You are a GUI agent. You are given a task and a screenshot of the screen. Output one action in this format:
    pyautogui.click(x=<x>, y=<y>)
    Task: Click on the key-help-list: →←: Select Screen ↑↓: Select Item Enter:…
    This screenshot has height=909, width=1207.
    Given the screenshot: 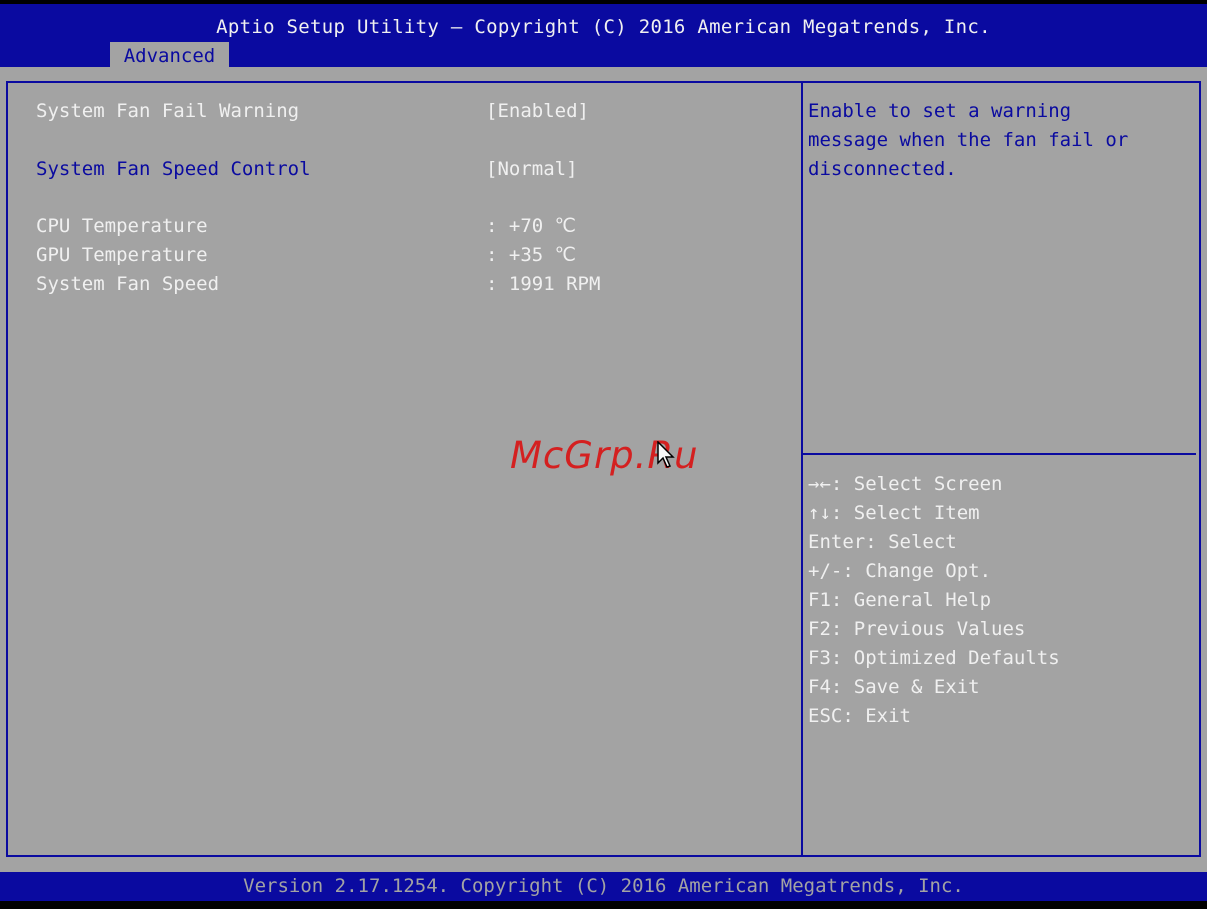 What is the action you would take?
    pyautogui.click(x=1000, y=600)
    